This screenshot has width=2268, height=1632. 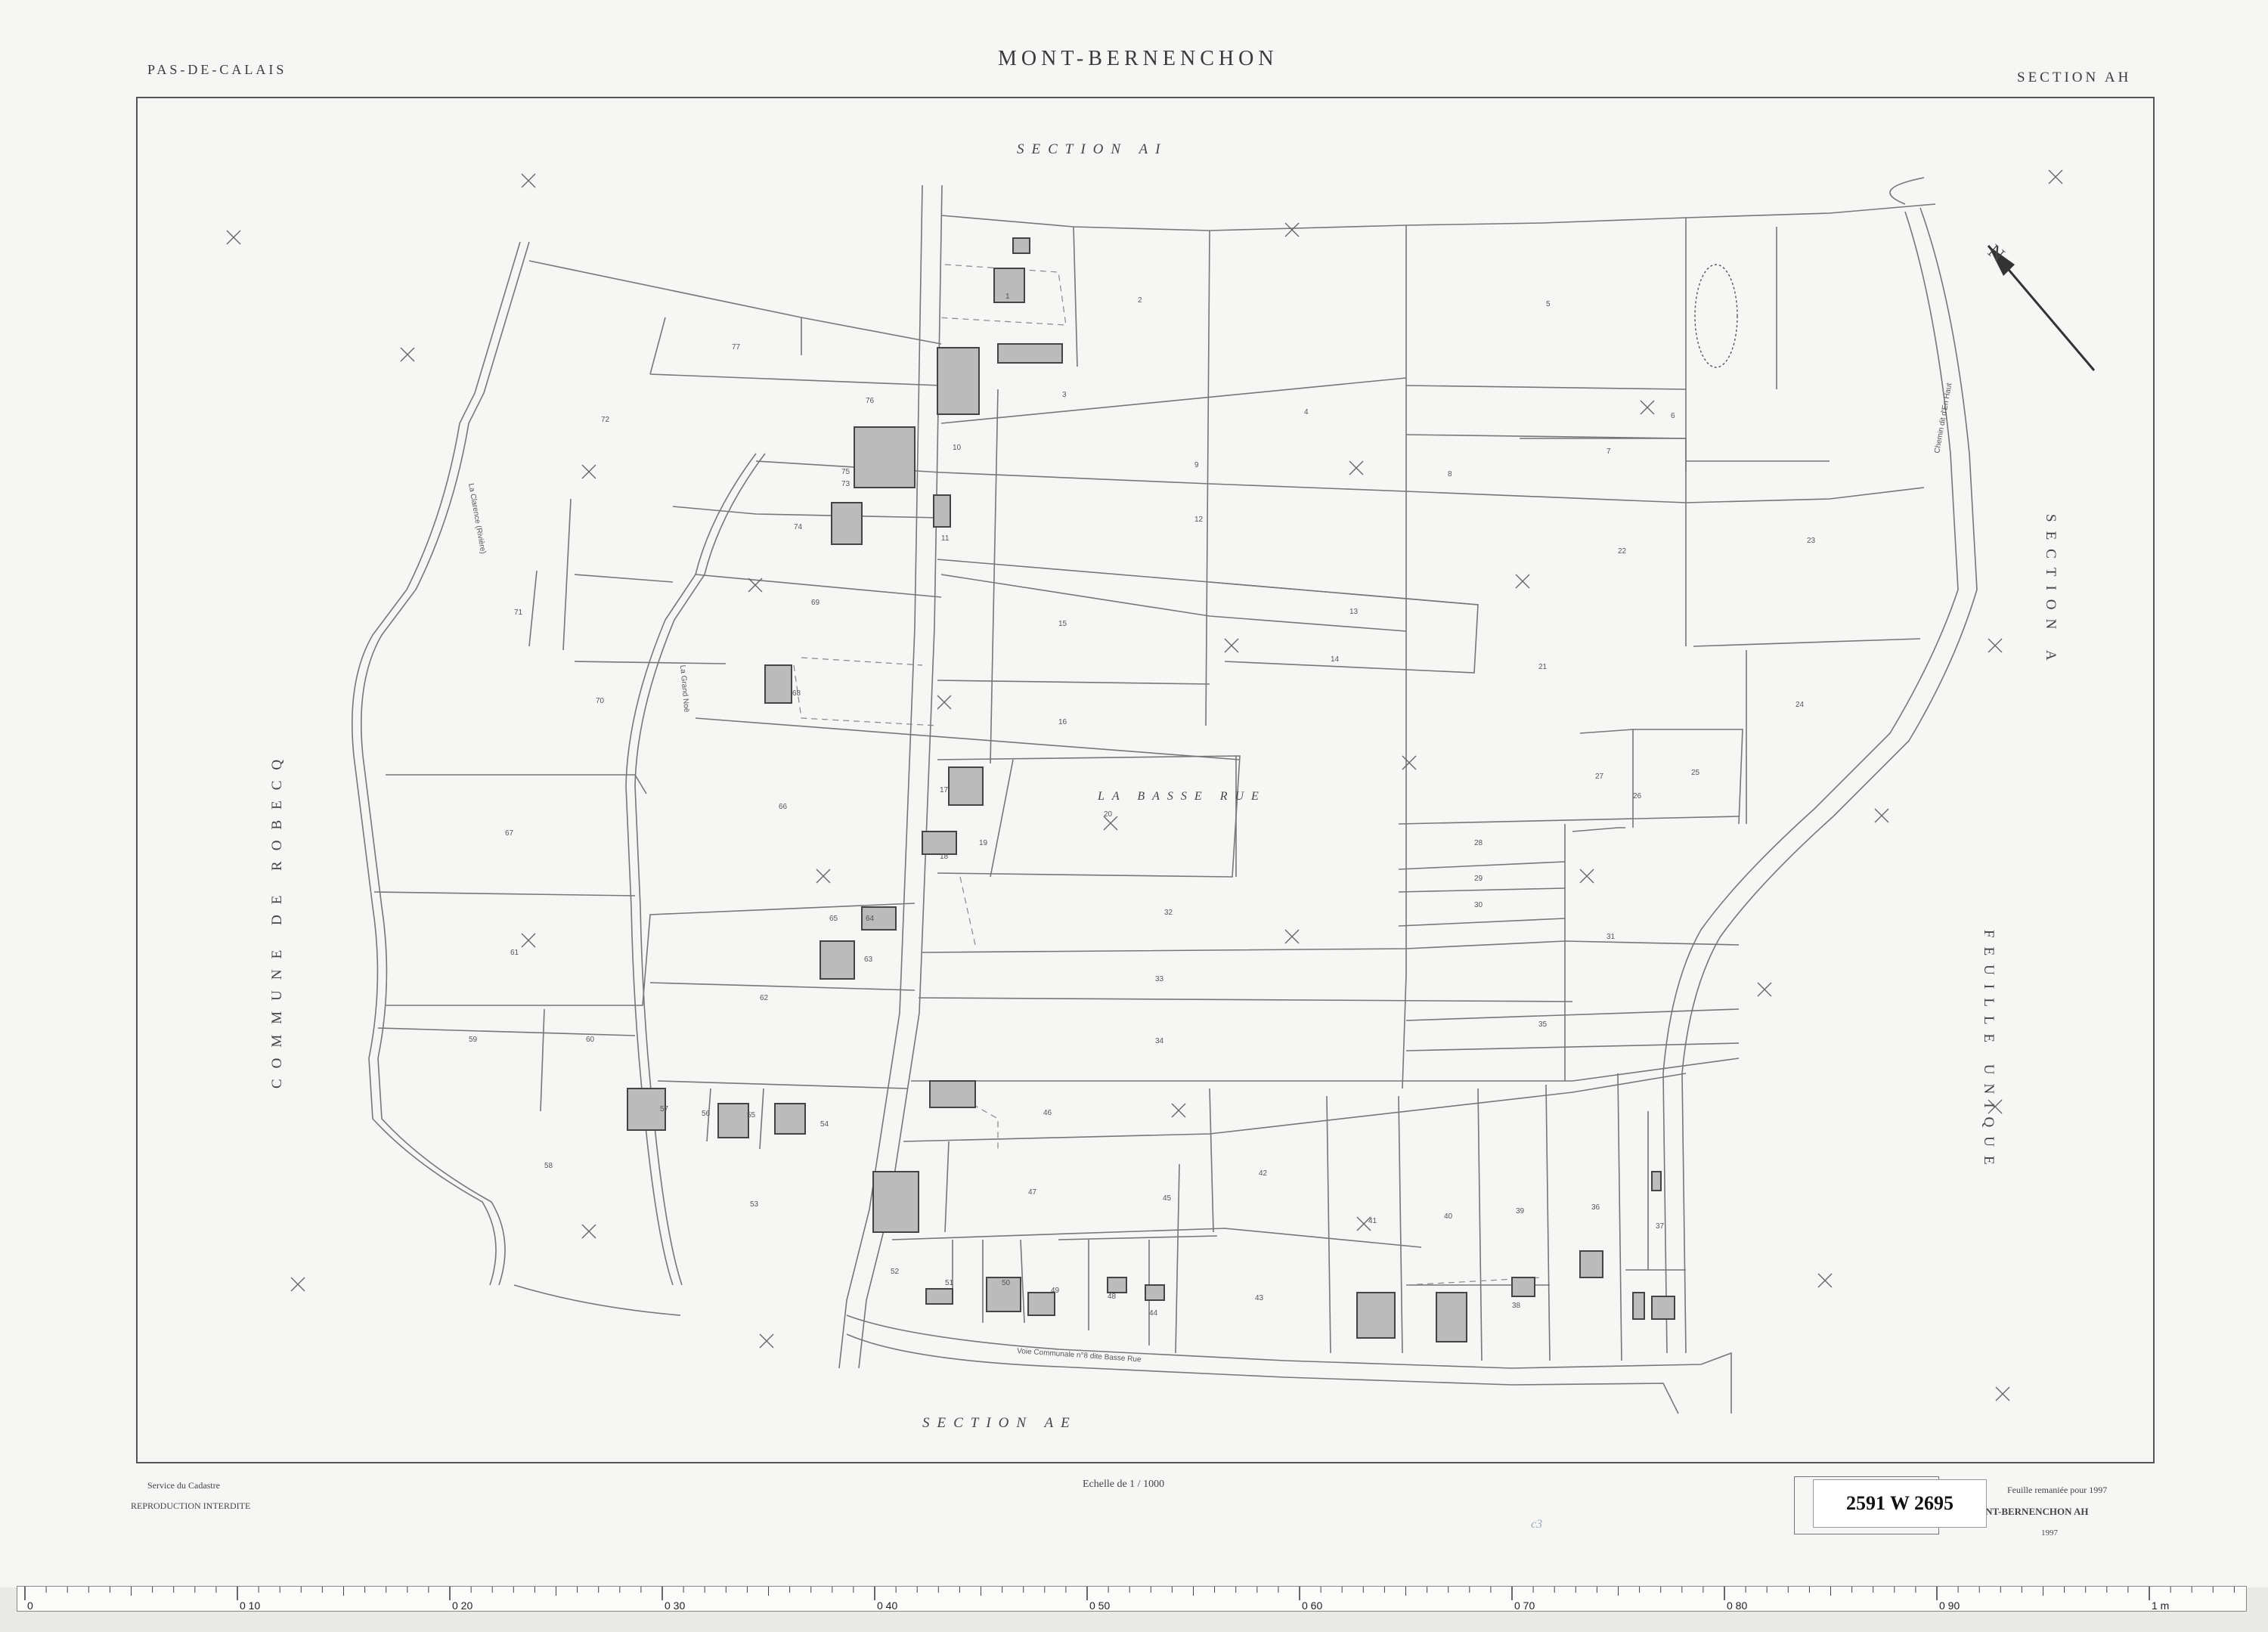 What do you see at coordinates (1516, 1306) in the screenshot?
I see `parcel-label-38: 38` at bounding box center [1516, 1306].